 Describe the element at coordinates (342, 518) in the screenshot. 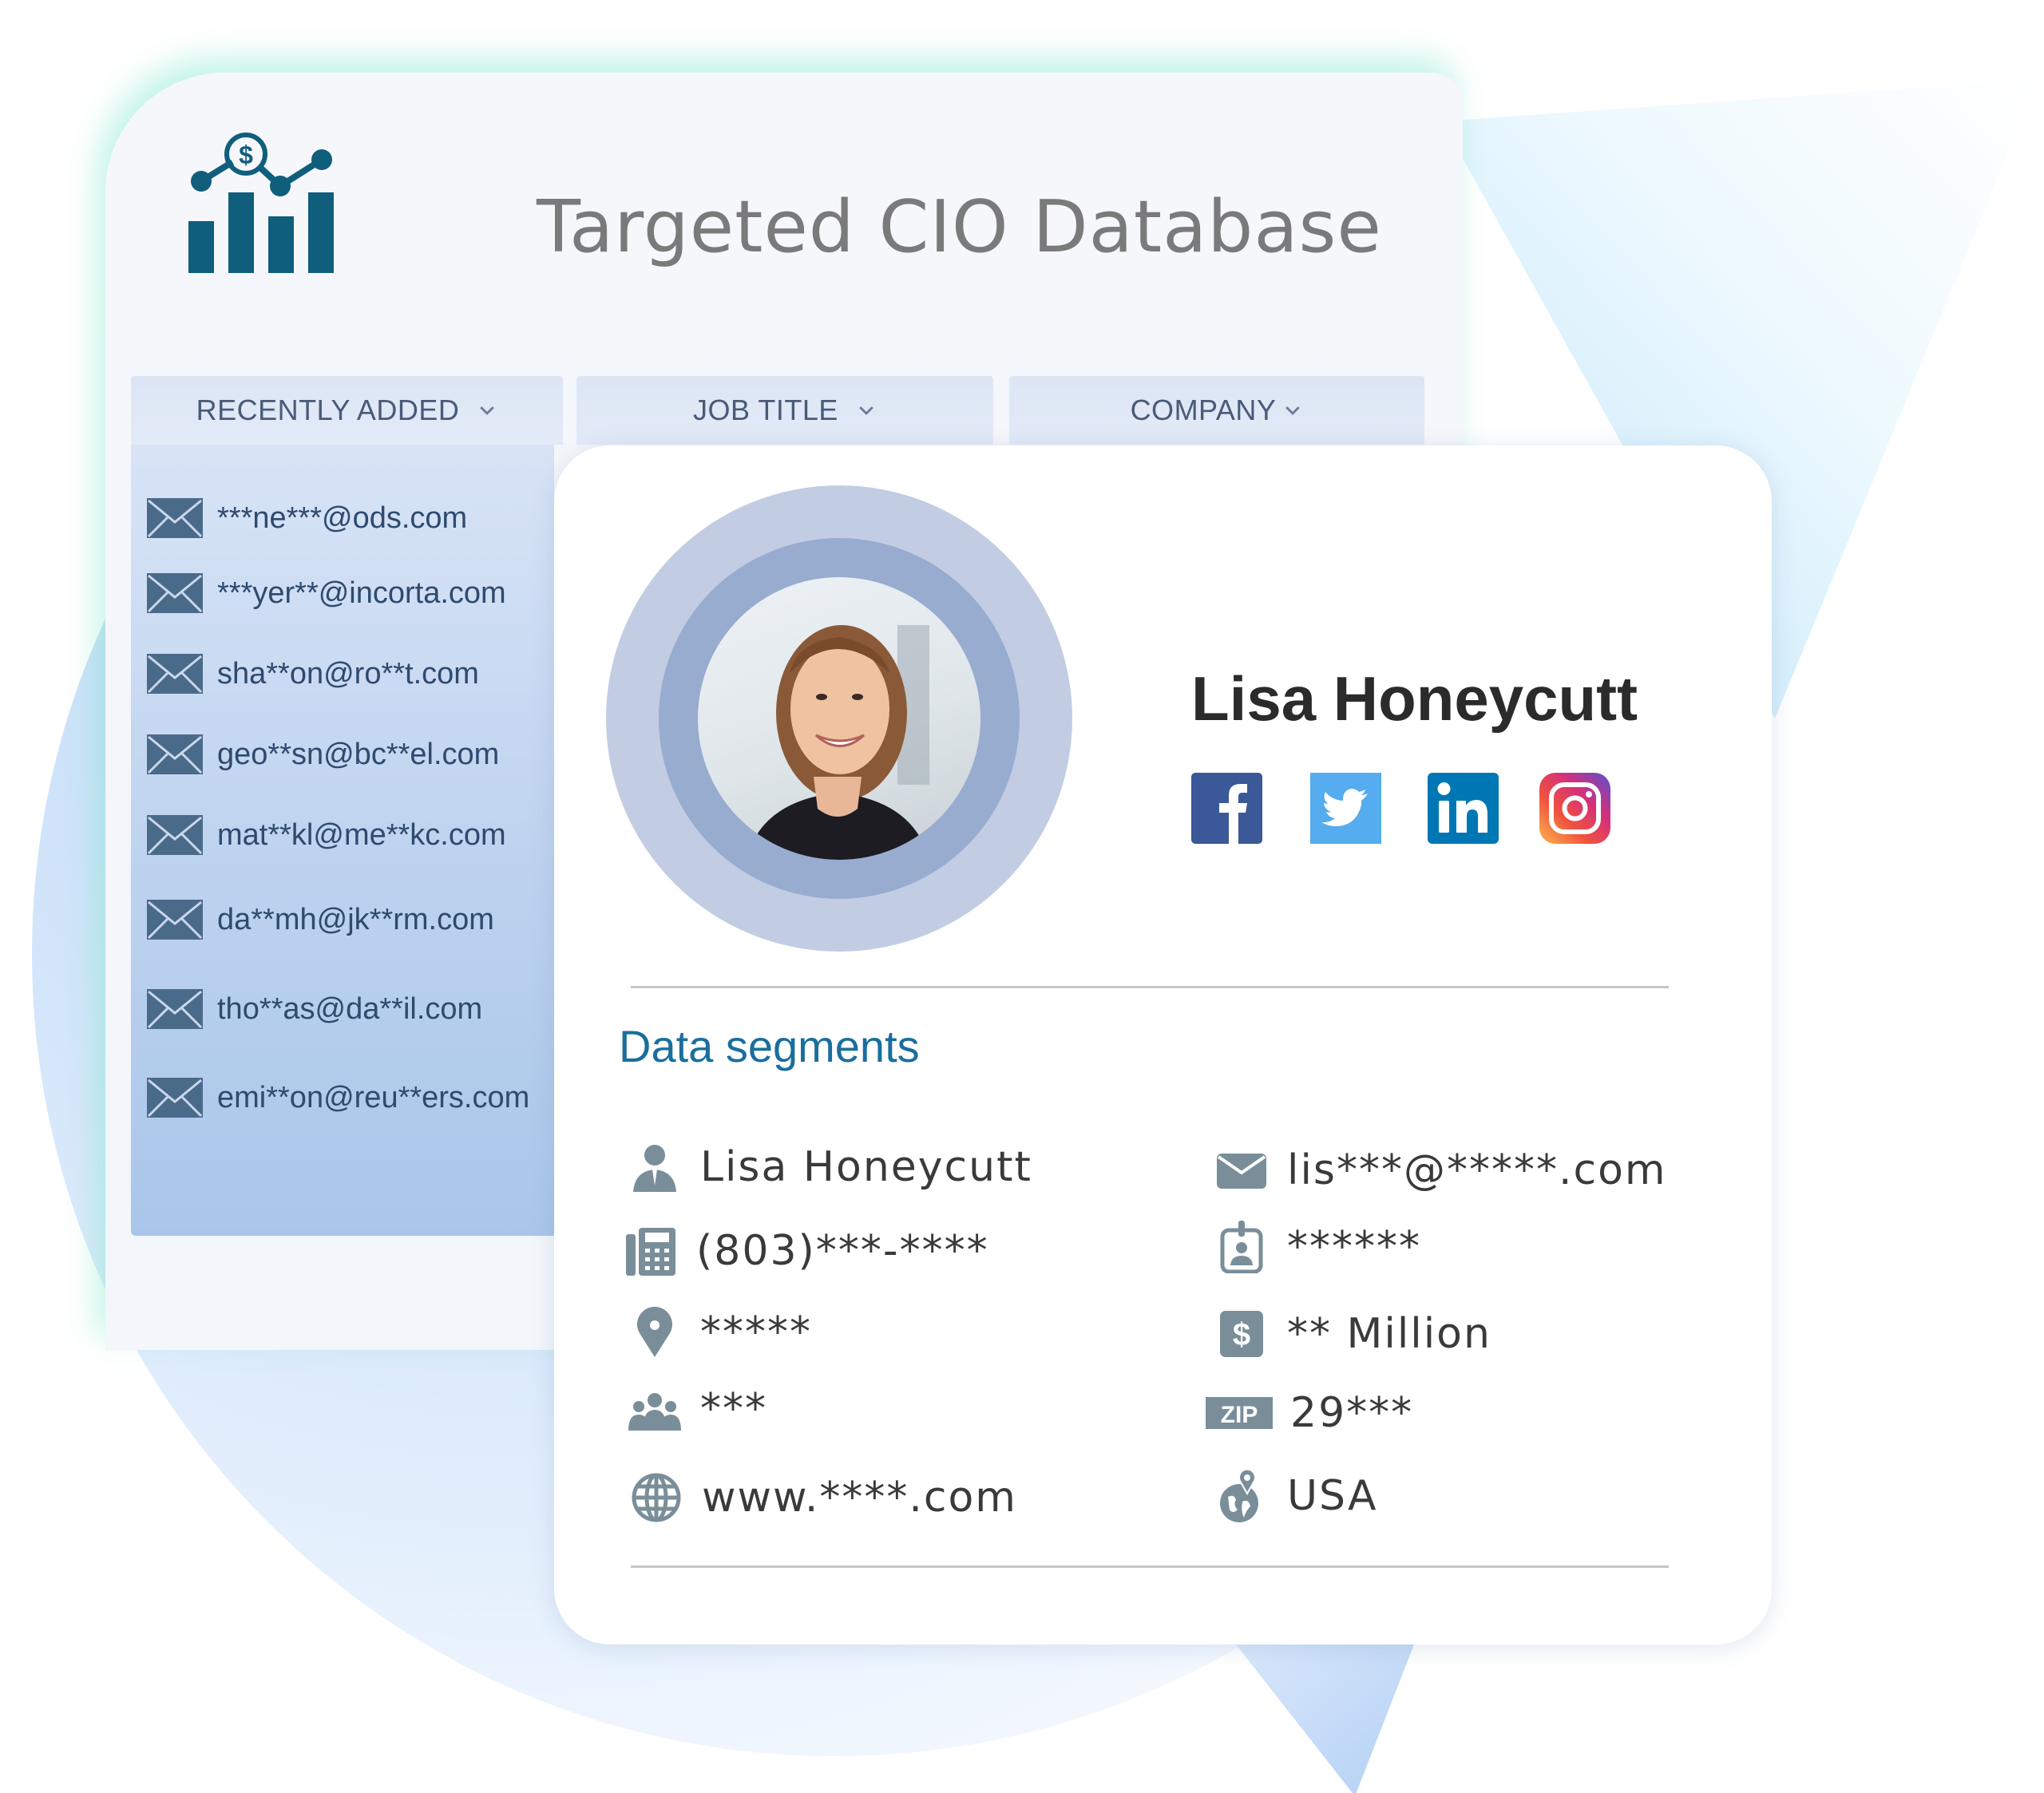

I see `email-text: ***ne***@ods.com` at that location.